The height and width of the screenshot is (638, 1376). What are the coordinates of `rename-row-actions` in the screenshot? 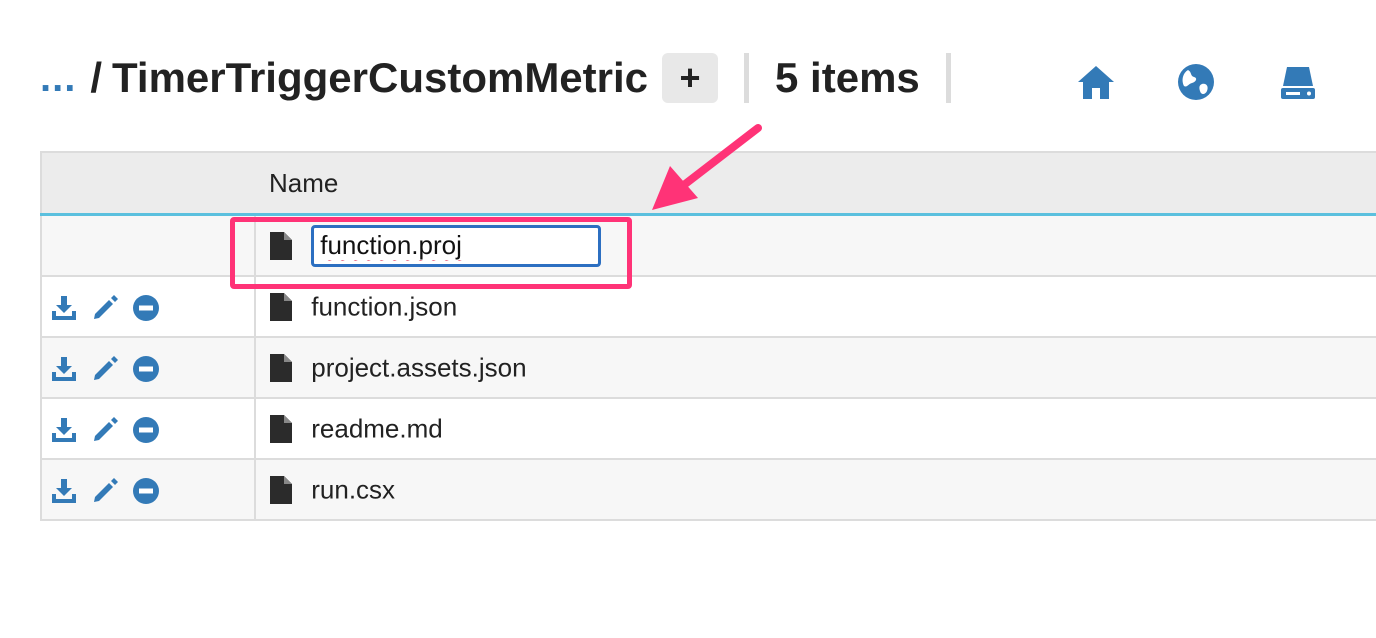 It's located at (148, 245).